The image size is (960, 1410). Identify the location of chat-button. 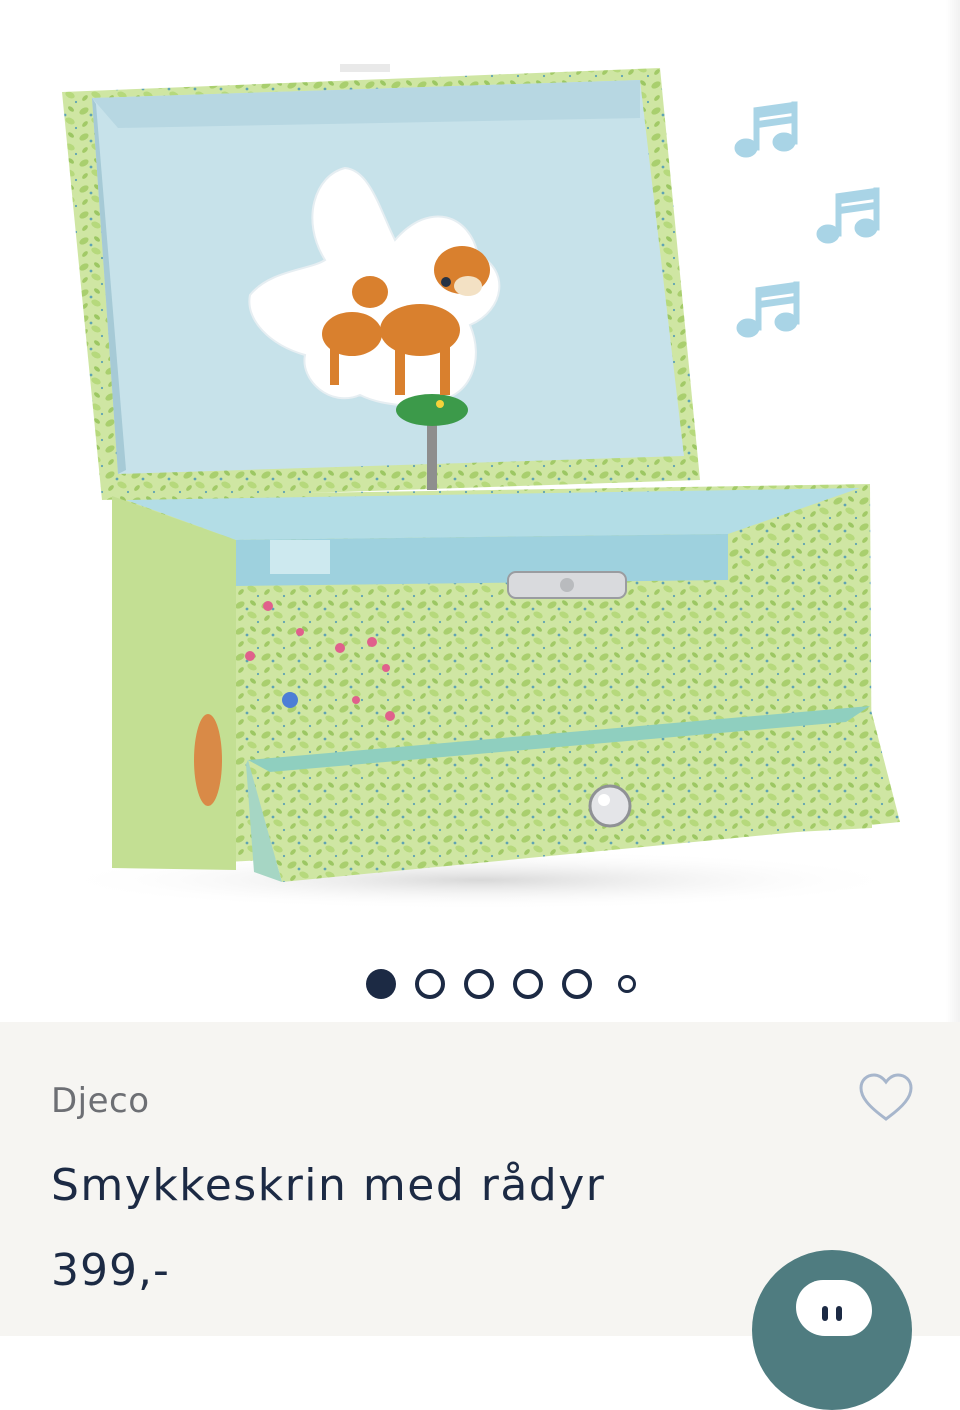
(832, 1330).